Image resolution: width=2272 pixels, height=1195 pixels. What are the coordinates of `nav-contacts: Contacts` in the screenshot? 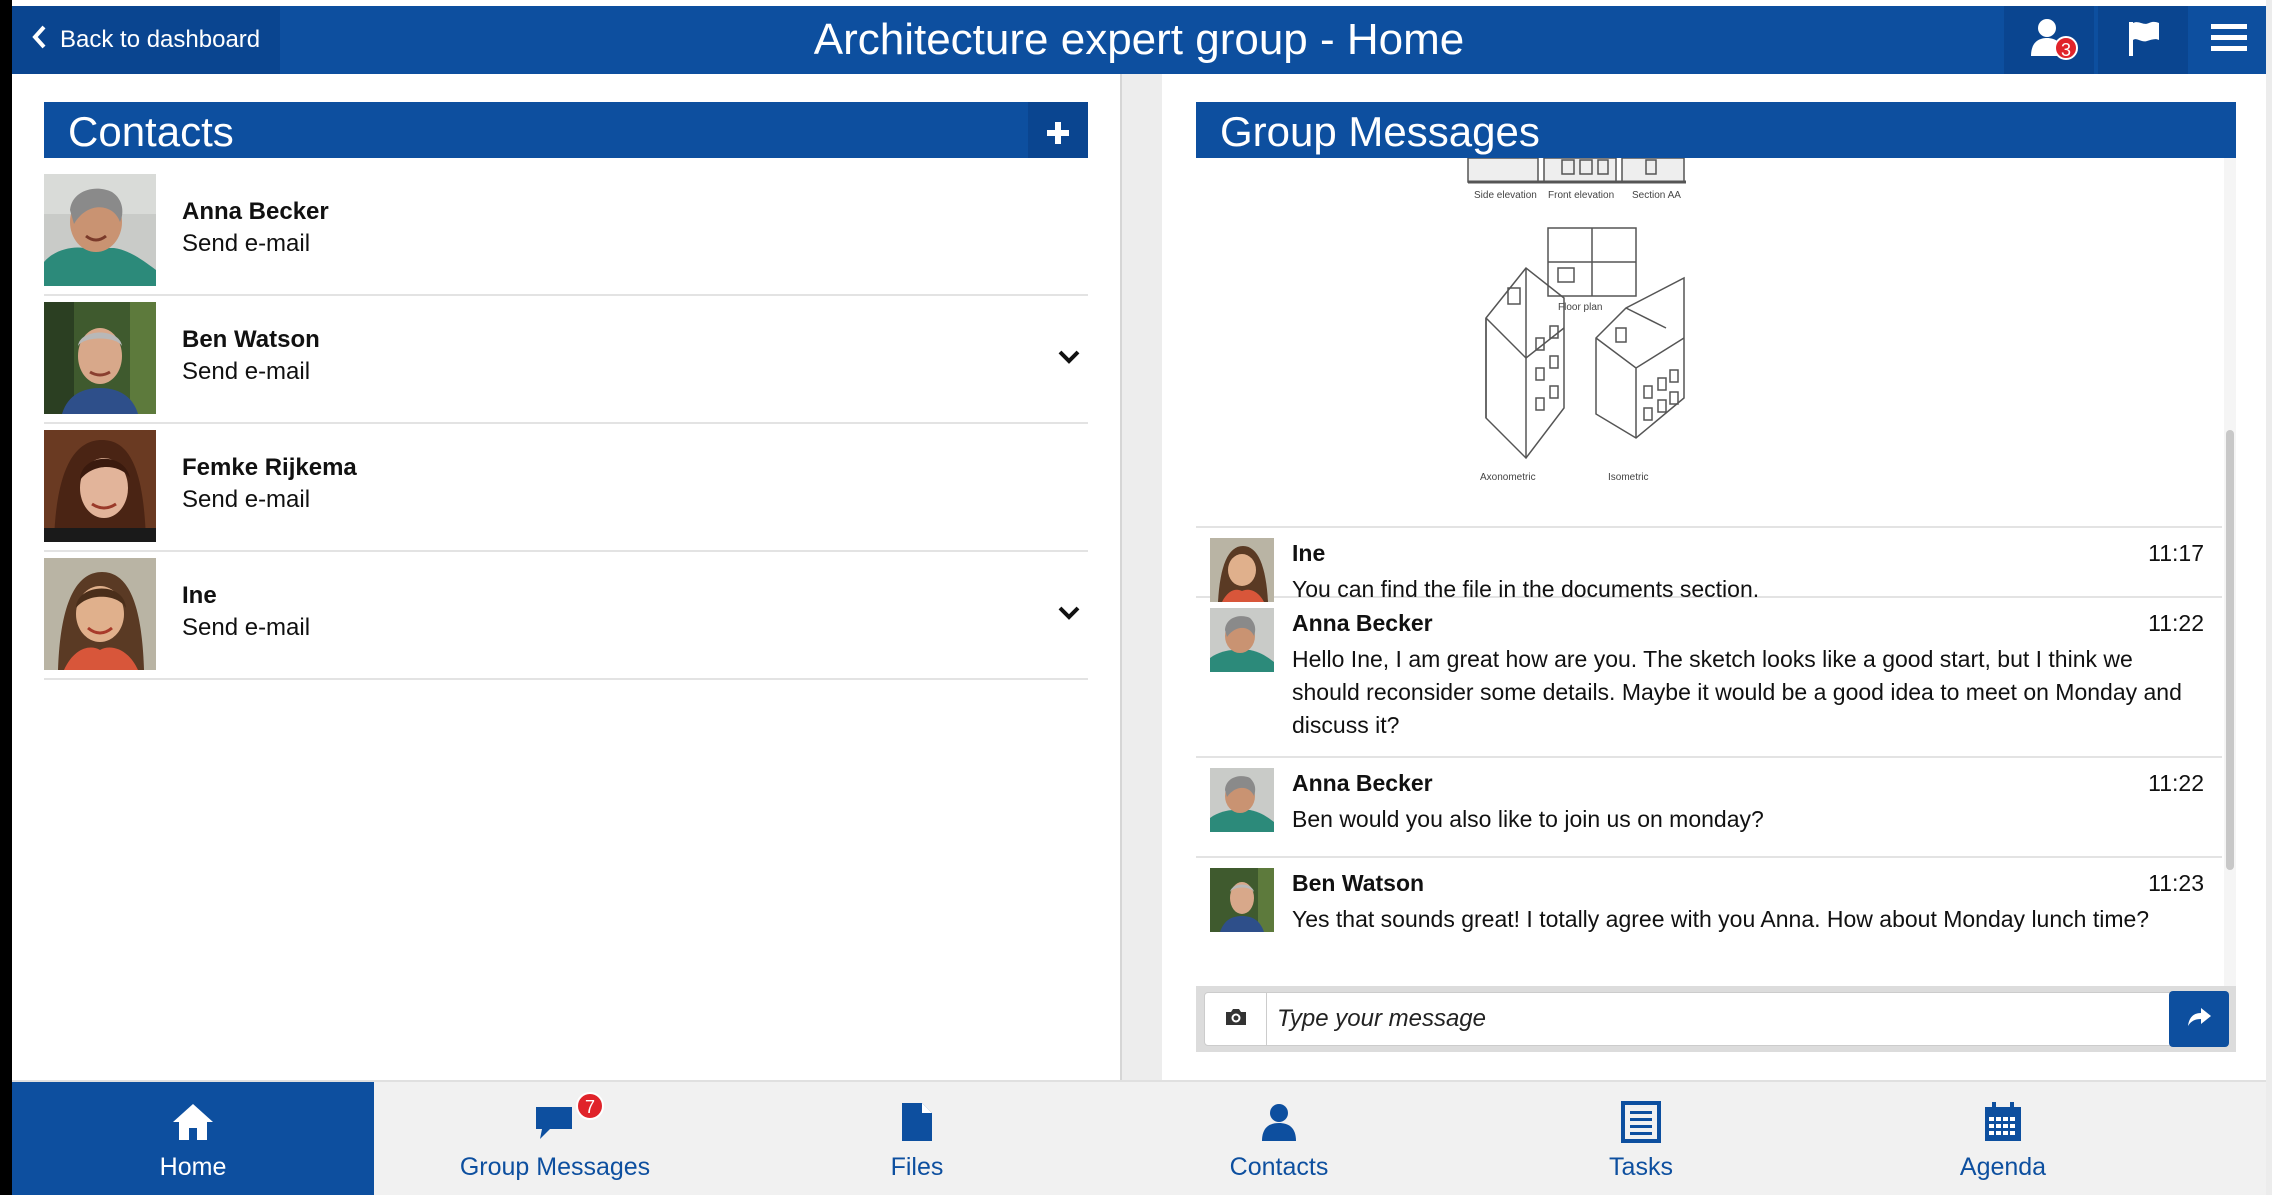 It's located at (1279, 1138).